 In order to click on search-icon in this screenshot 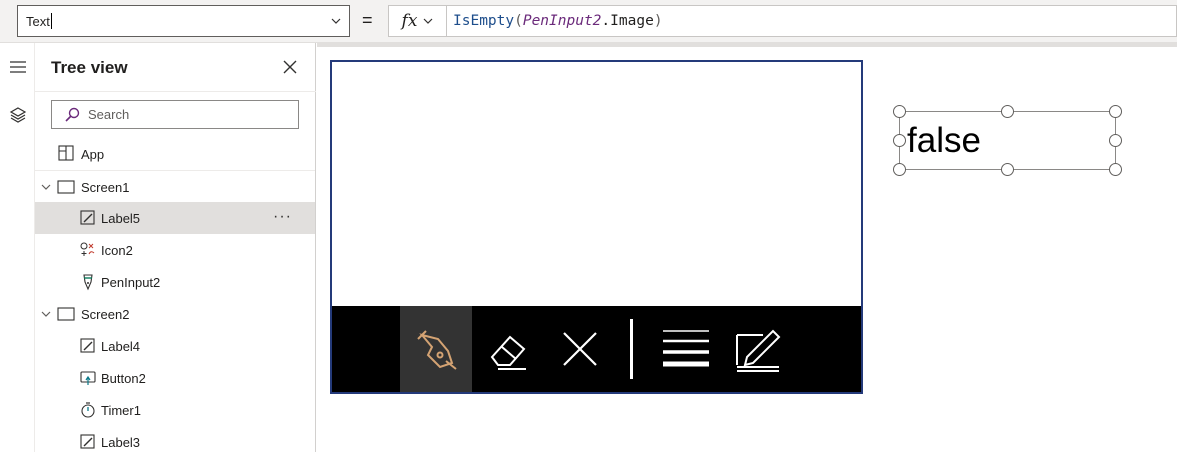, I will do `click(72, 114)`.